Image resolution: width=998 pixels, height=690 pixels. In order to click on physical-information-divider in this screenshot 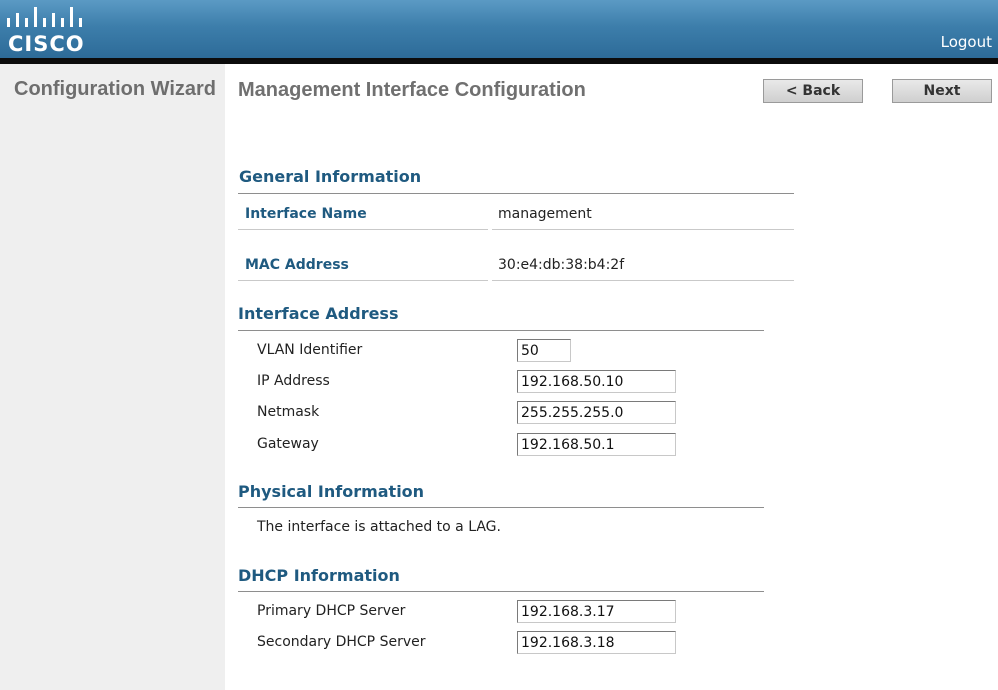, I will do `click(501, 507)`.